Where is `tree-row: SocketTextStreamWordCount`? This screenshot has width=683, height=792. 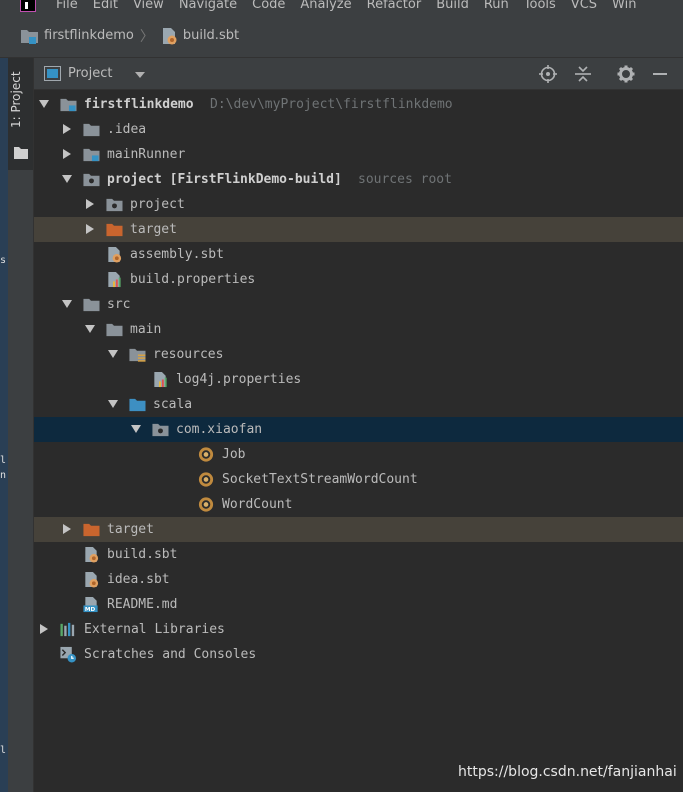
tree-row: SocketTextStreamWordCount is located at coordinates (358, 479).